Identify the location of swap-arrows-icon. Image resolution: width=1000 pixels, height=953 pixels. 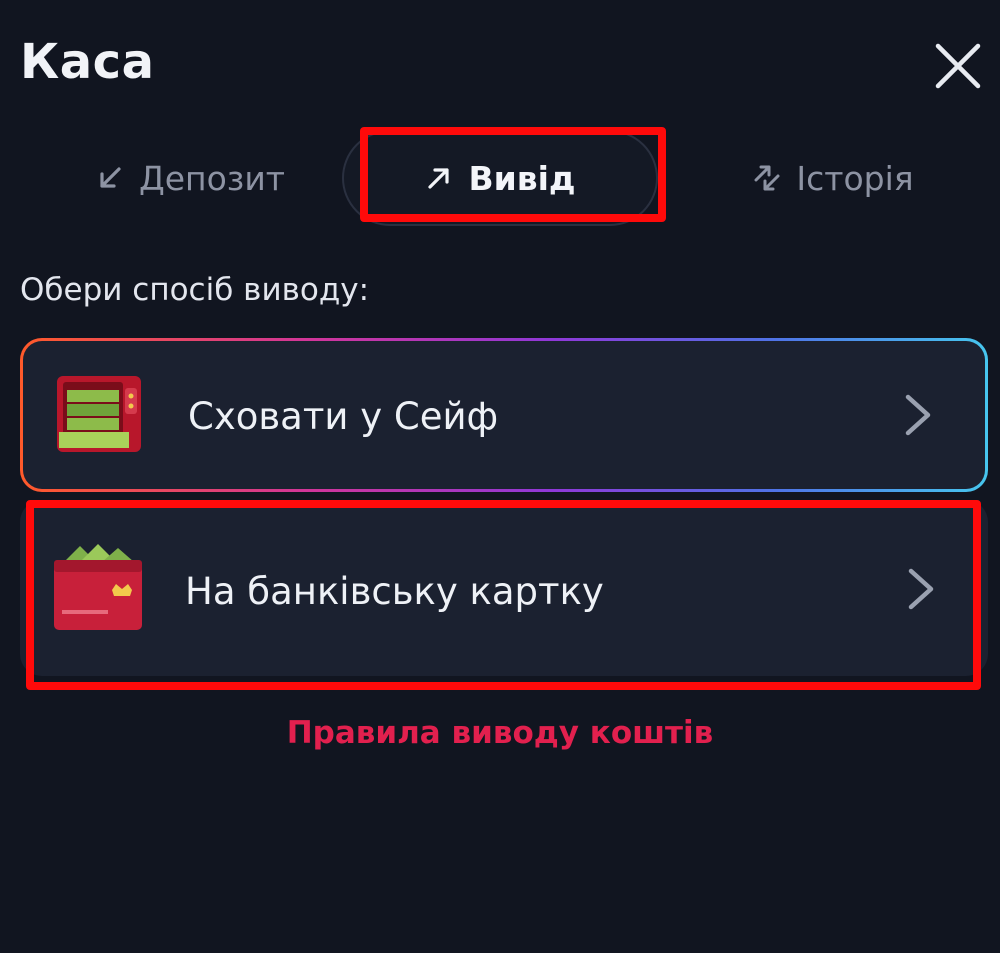
(767, 178).